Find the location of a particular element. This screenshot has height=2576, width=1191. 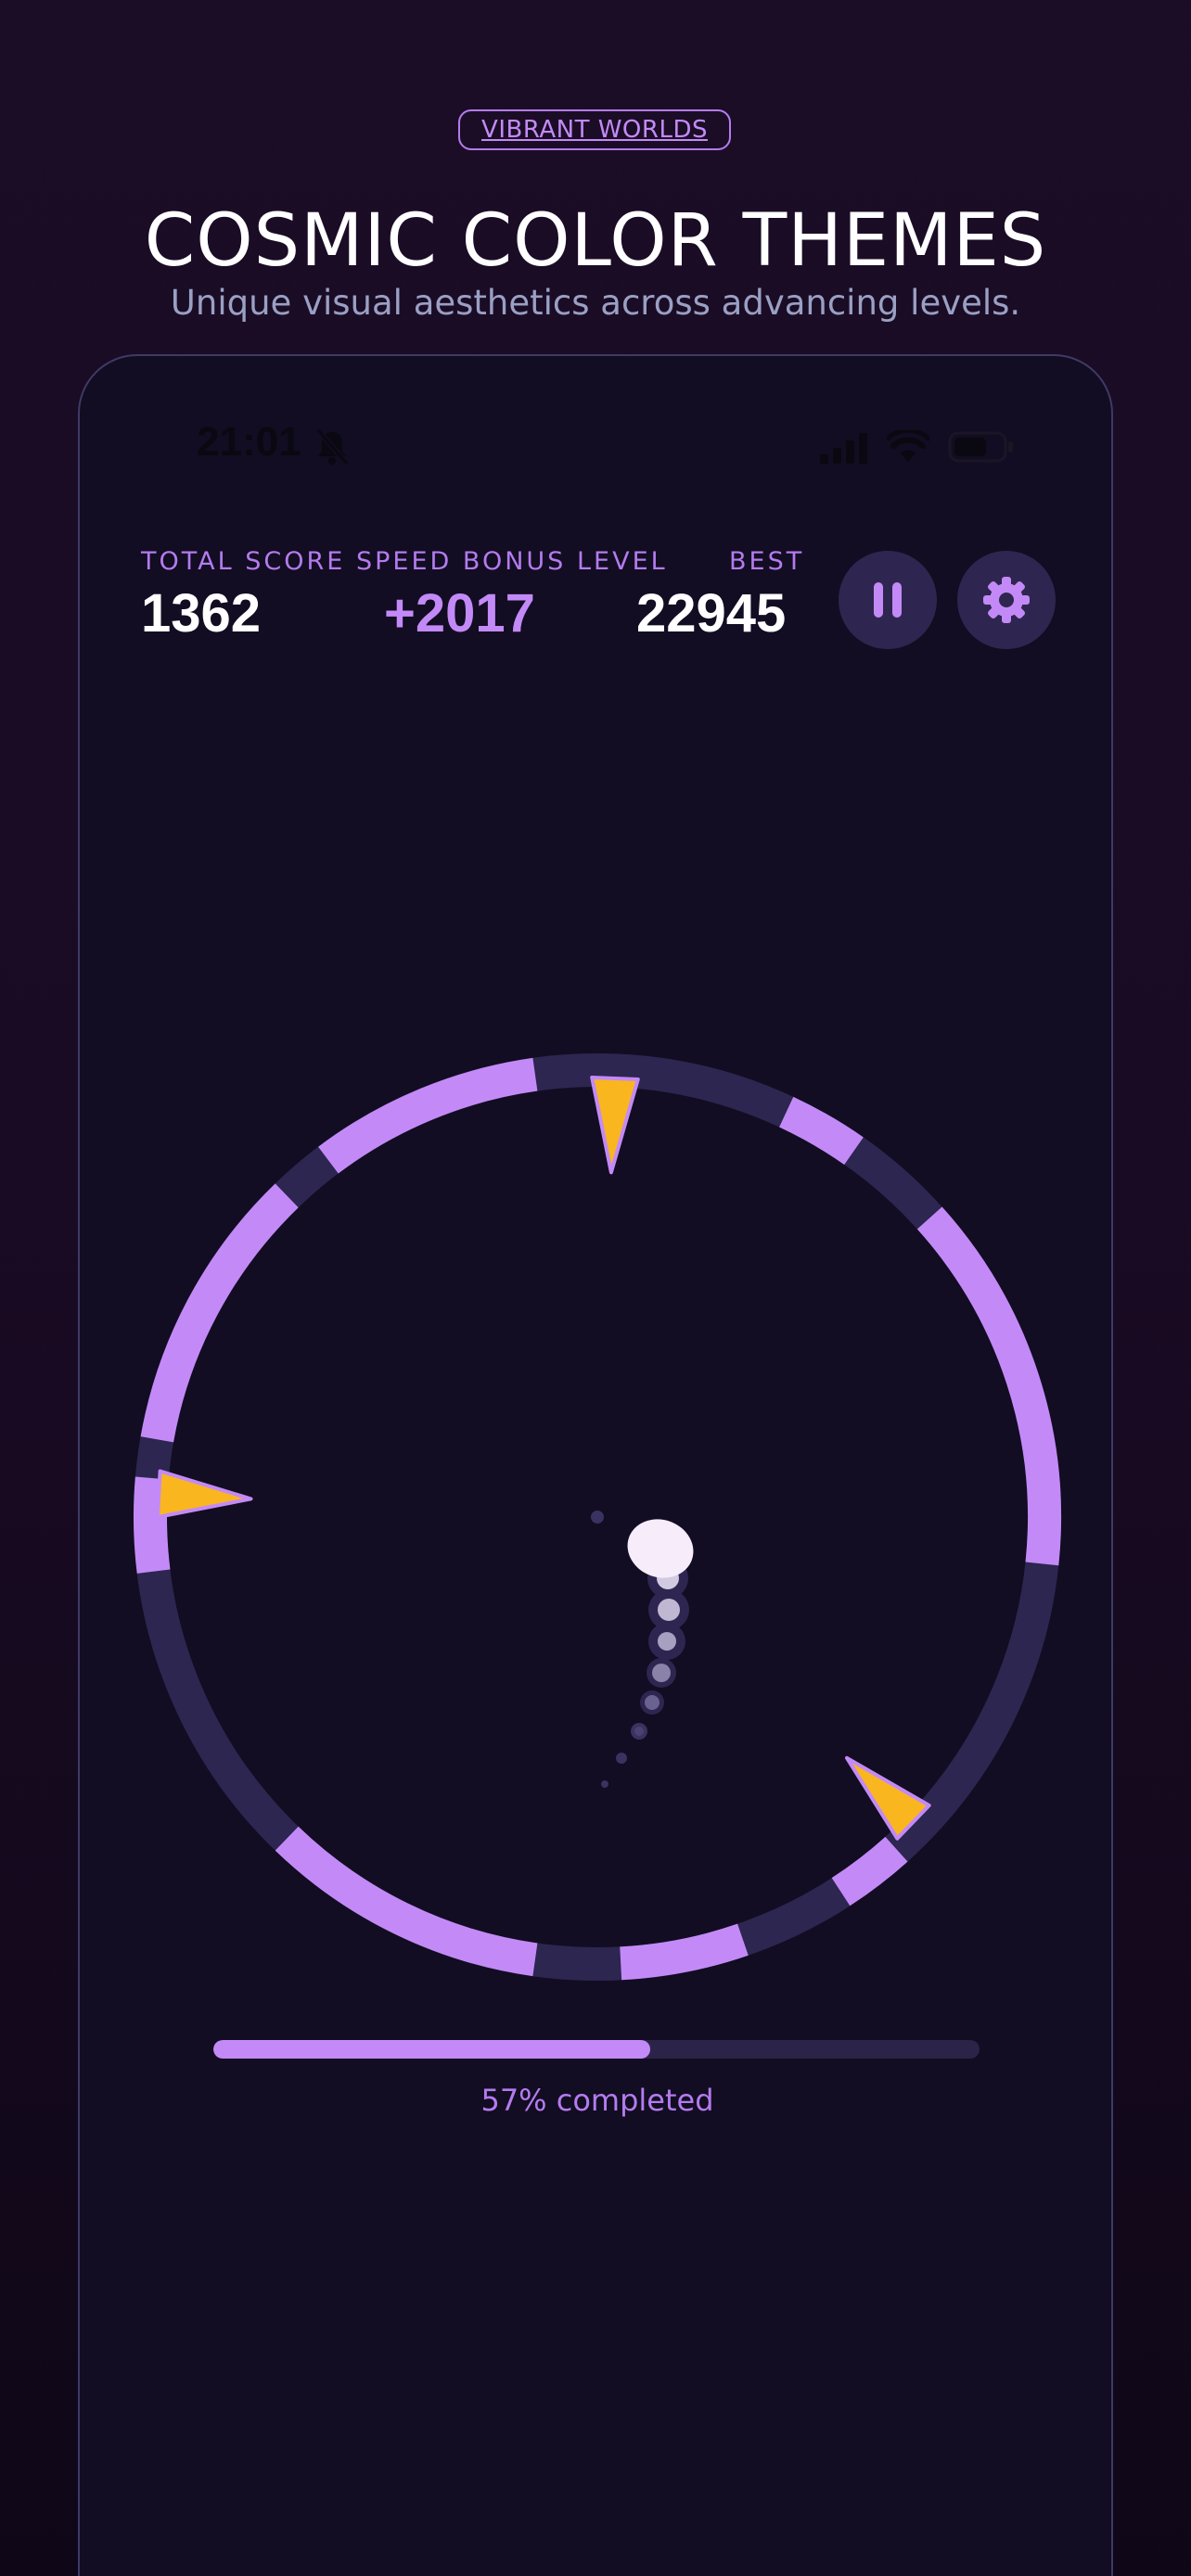

player-ball is located at coordinates (660, 1548).